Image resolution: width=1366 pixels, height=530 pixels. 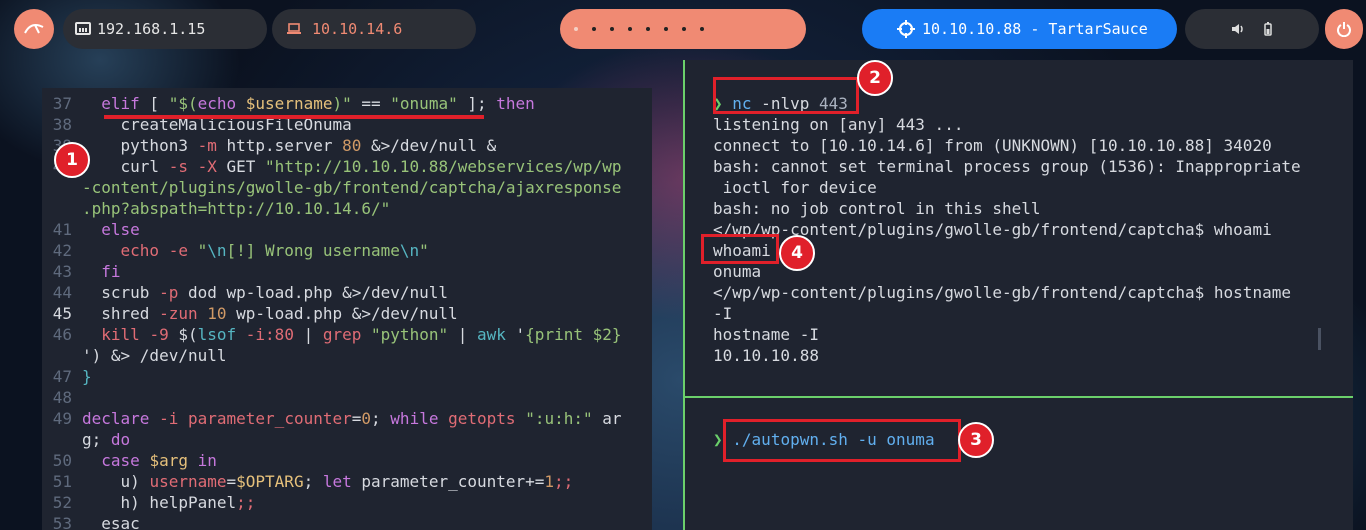 I want to click on annotation-badge-4: 4, so click(x=797, y=253).